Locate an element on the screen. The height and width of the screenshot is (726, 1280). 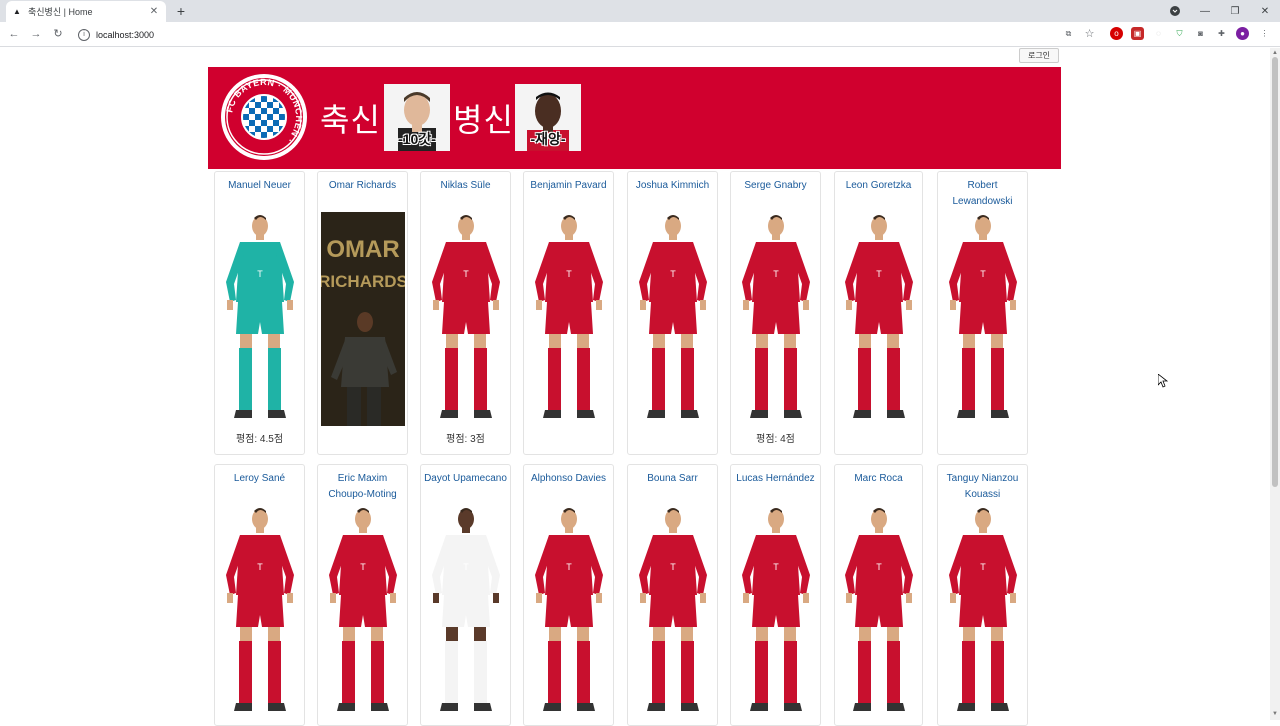
logo-ring: FC BAYERN · MÜNCHEN · is located at coordinates (264, 116).